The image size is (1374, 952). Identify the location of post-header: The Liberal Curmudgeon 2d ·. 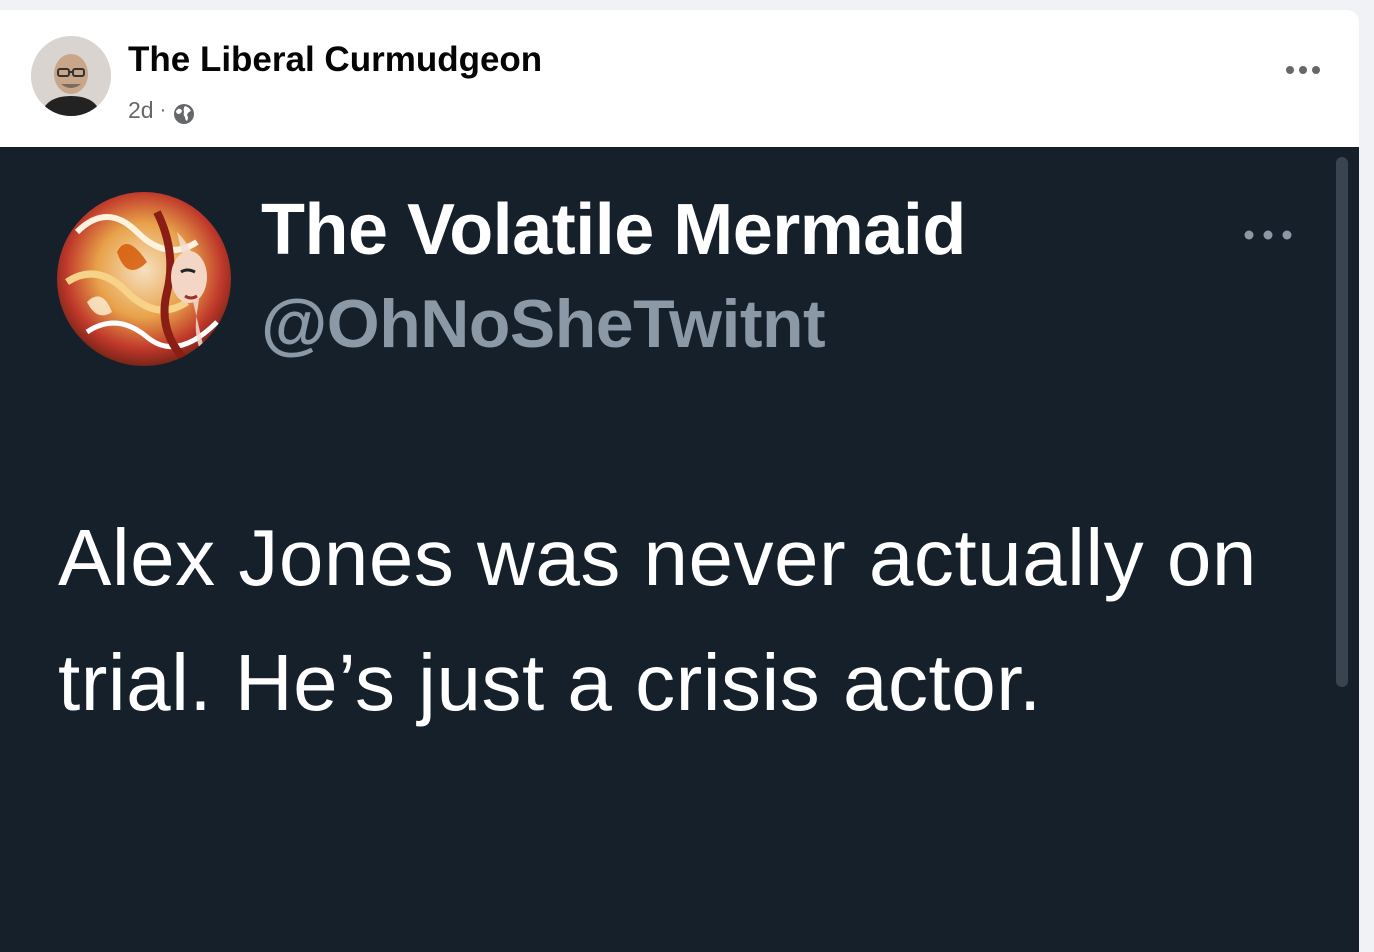
(679, 78).